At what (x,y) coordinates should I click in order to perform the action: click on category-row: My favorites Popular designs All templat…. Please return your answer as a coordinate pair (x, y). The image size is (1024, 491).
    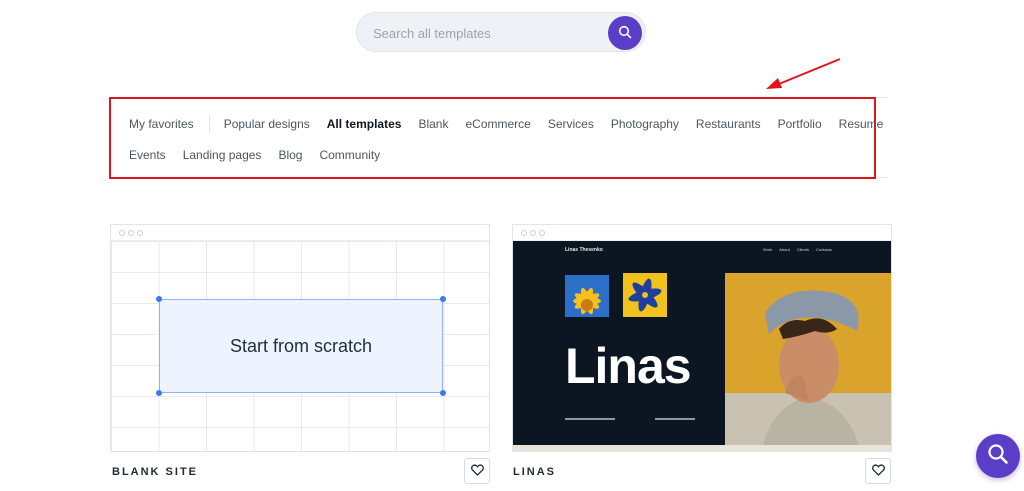
    Looking at the image, I should click on (514, 124).